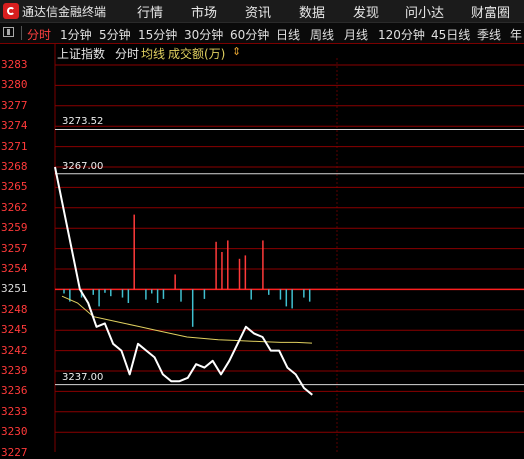 The image size is (524, 459). Describe the element at coordinates (14, 248) in the screenshot. I see `y-tick-label: 3257` at that location.